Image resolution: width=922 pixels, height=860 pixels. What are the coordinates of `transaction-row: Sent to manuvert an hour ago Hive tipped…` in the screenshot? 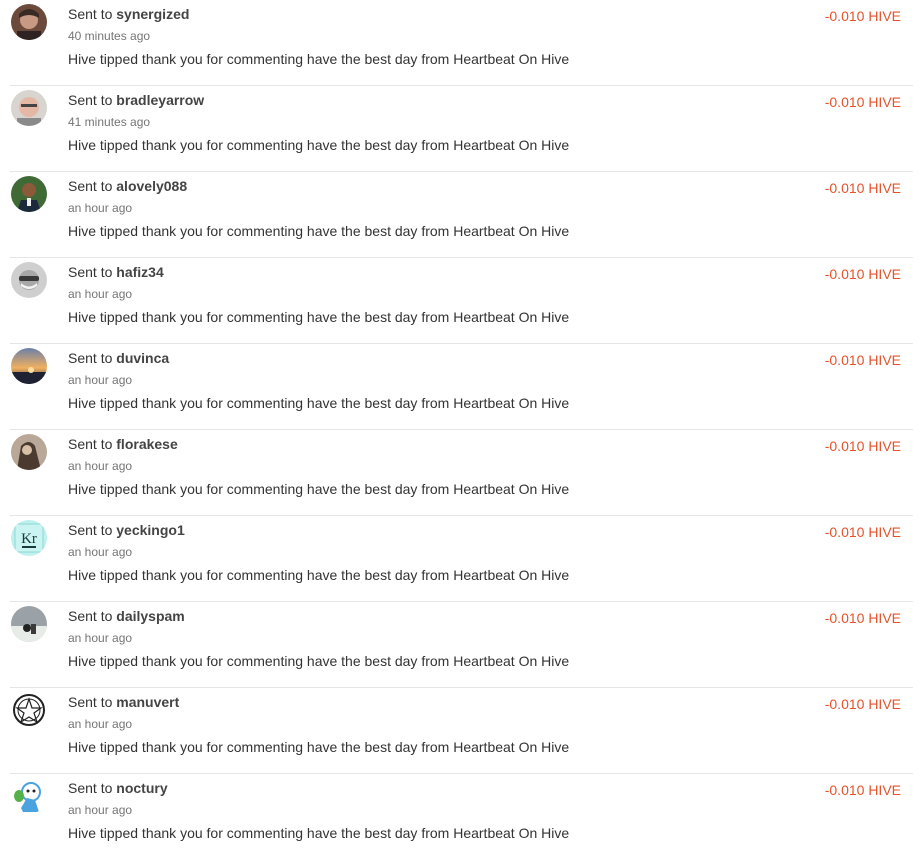 It's located at (461, 731).